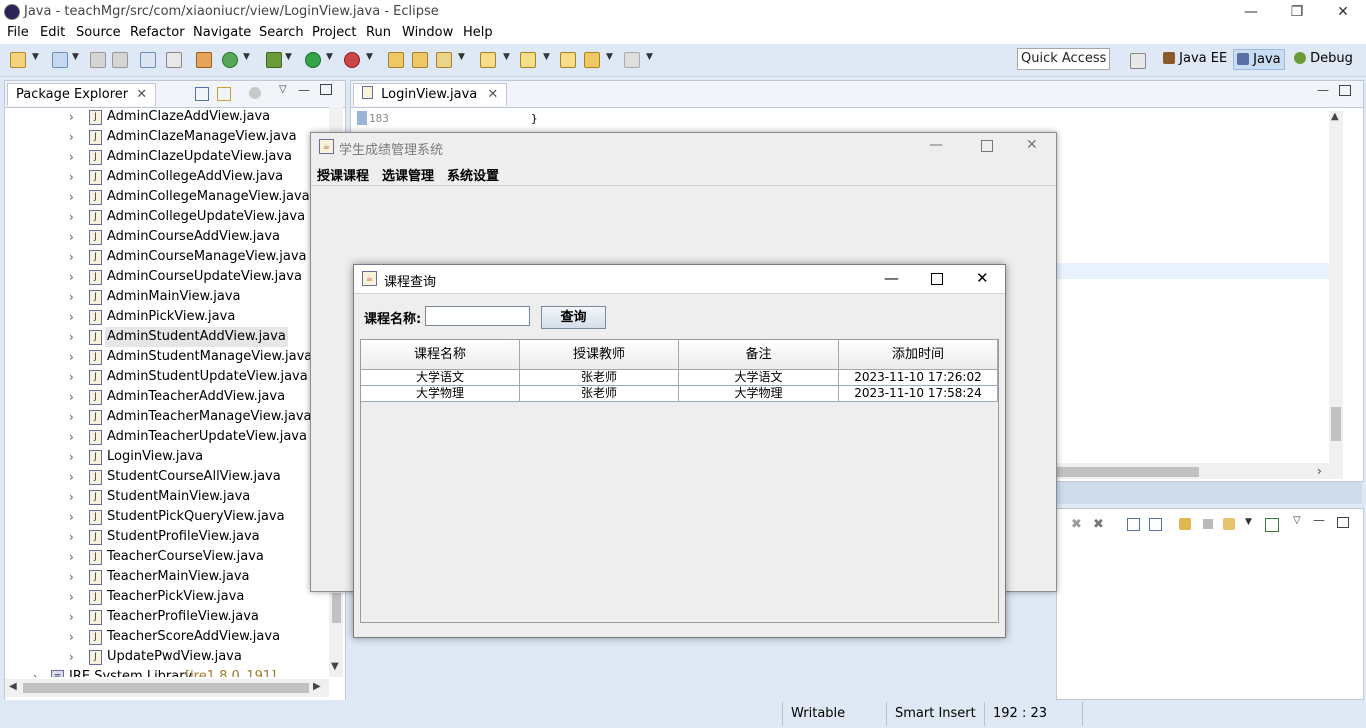  What do you see at coordinates (98, 33) in the screenshot?
I see `menu-source: Source` at bounding box center [98, 33].